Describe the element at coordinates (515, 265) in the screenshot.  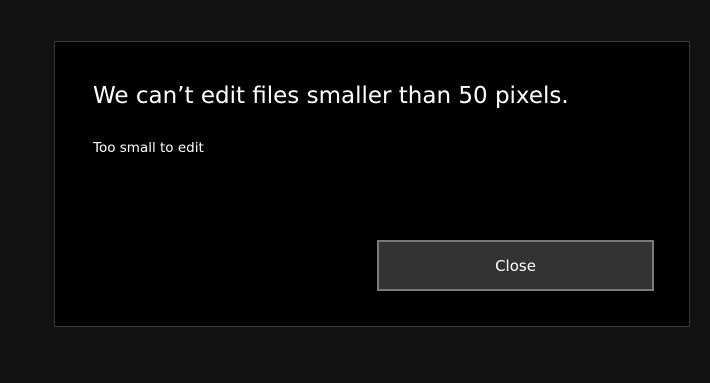
I see `close-button: Close` at that location.